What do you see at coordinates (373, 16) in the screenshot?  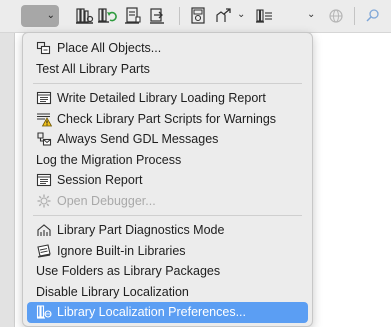 I see `search-icon` at bounding box center [373, 16].